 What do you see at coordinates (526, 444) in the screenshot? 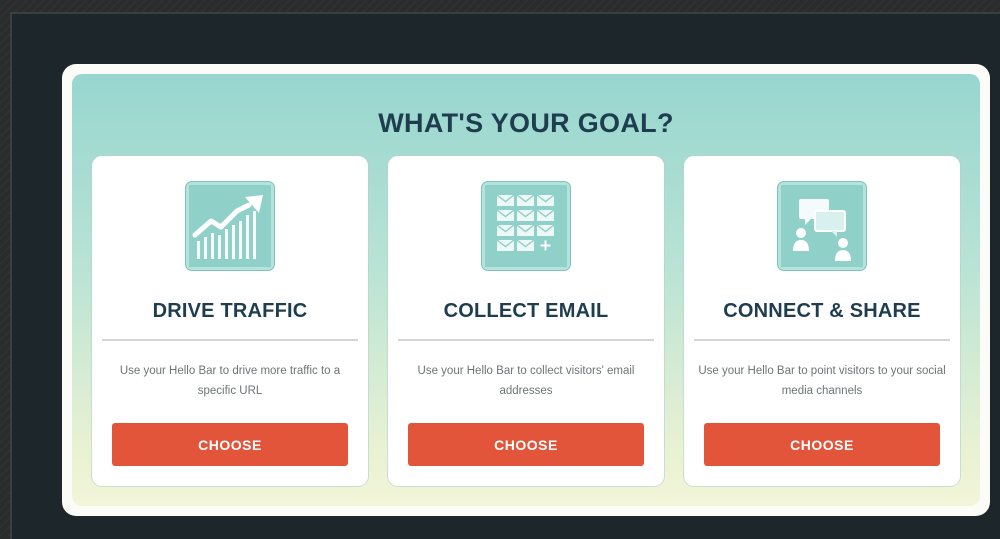
I see `choose-collect-email-button: CHOOSE` at bounding box center [526, 444].